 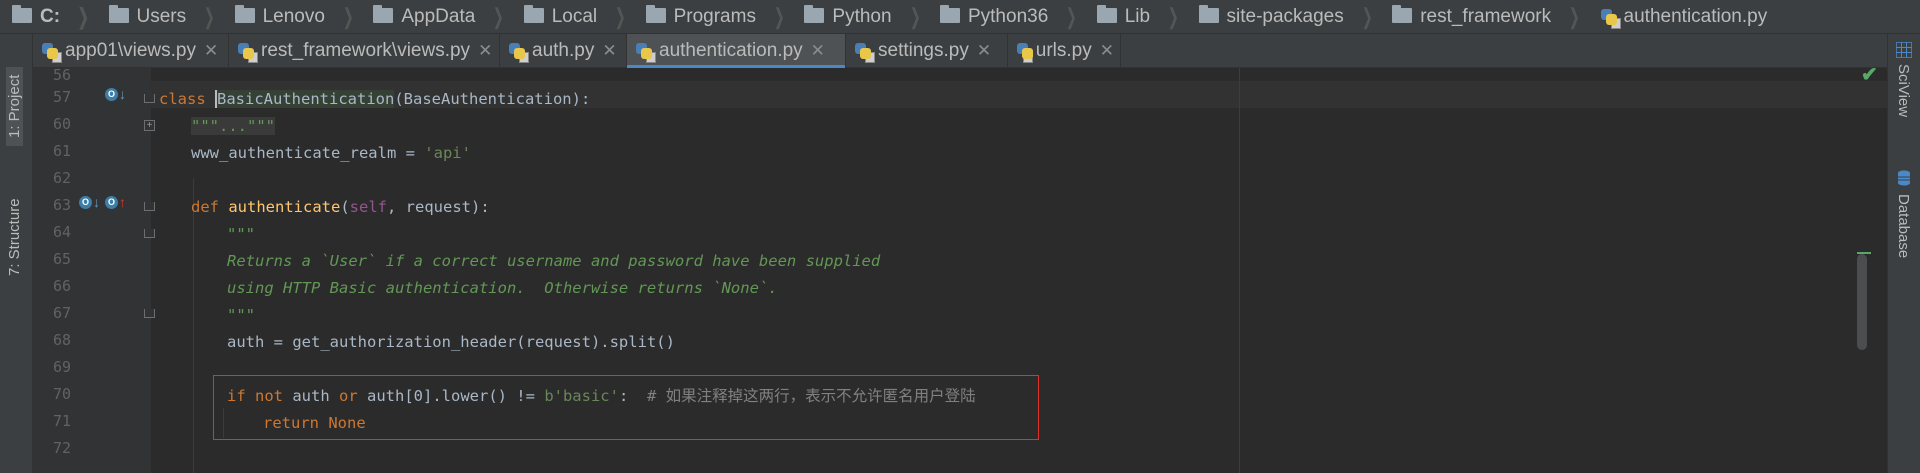 I want to click on breadcrumb-label: Python36, so click(x=1008, y=16).